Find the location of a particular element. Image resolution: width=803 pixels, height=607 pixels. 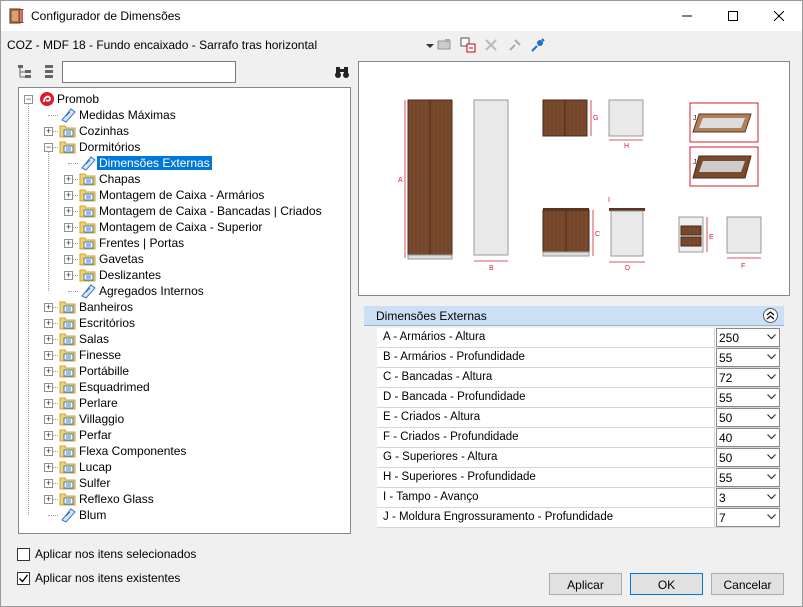

delete-icon is located at coordinates (491, 45).